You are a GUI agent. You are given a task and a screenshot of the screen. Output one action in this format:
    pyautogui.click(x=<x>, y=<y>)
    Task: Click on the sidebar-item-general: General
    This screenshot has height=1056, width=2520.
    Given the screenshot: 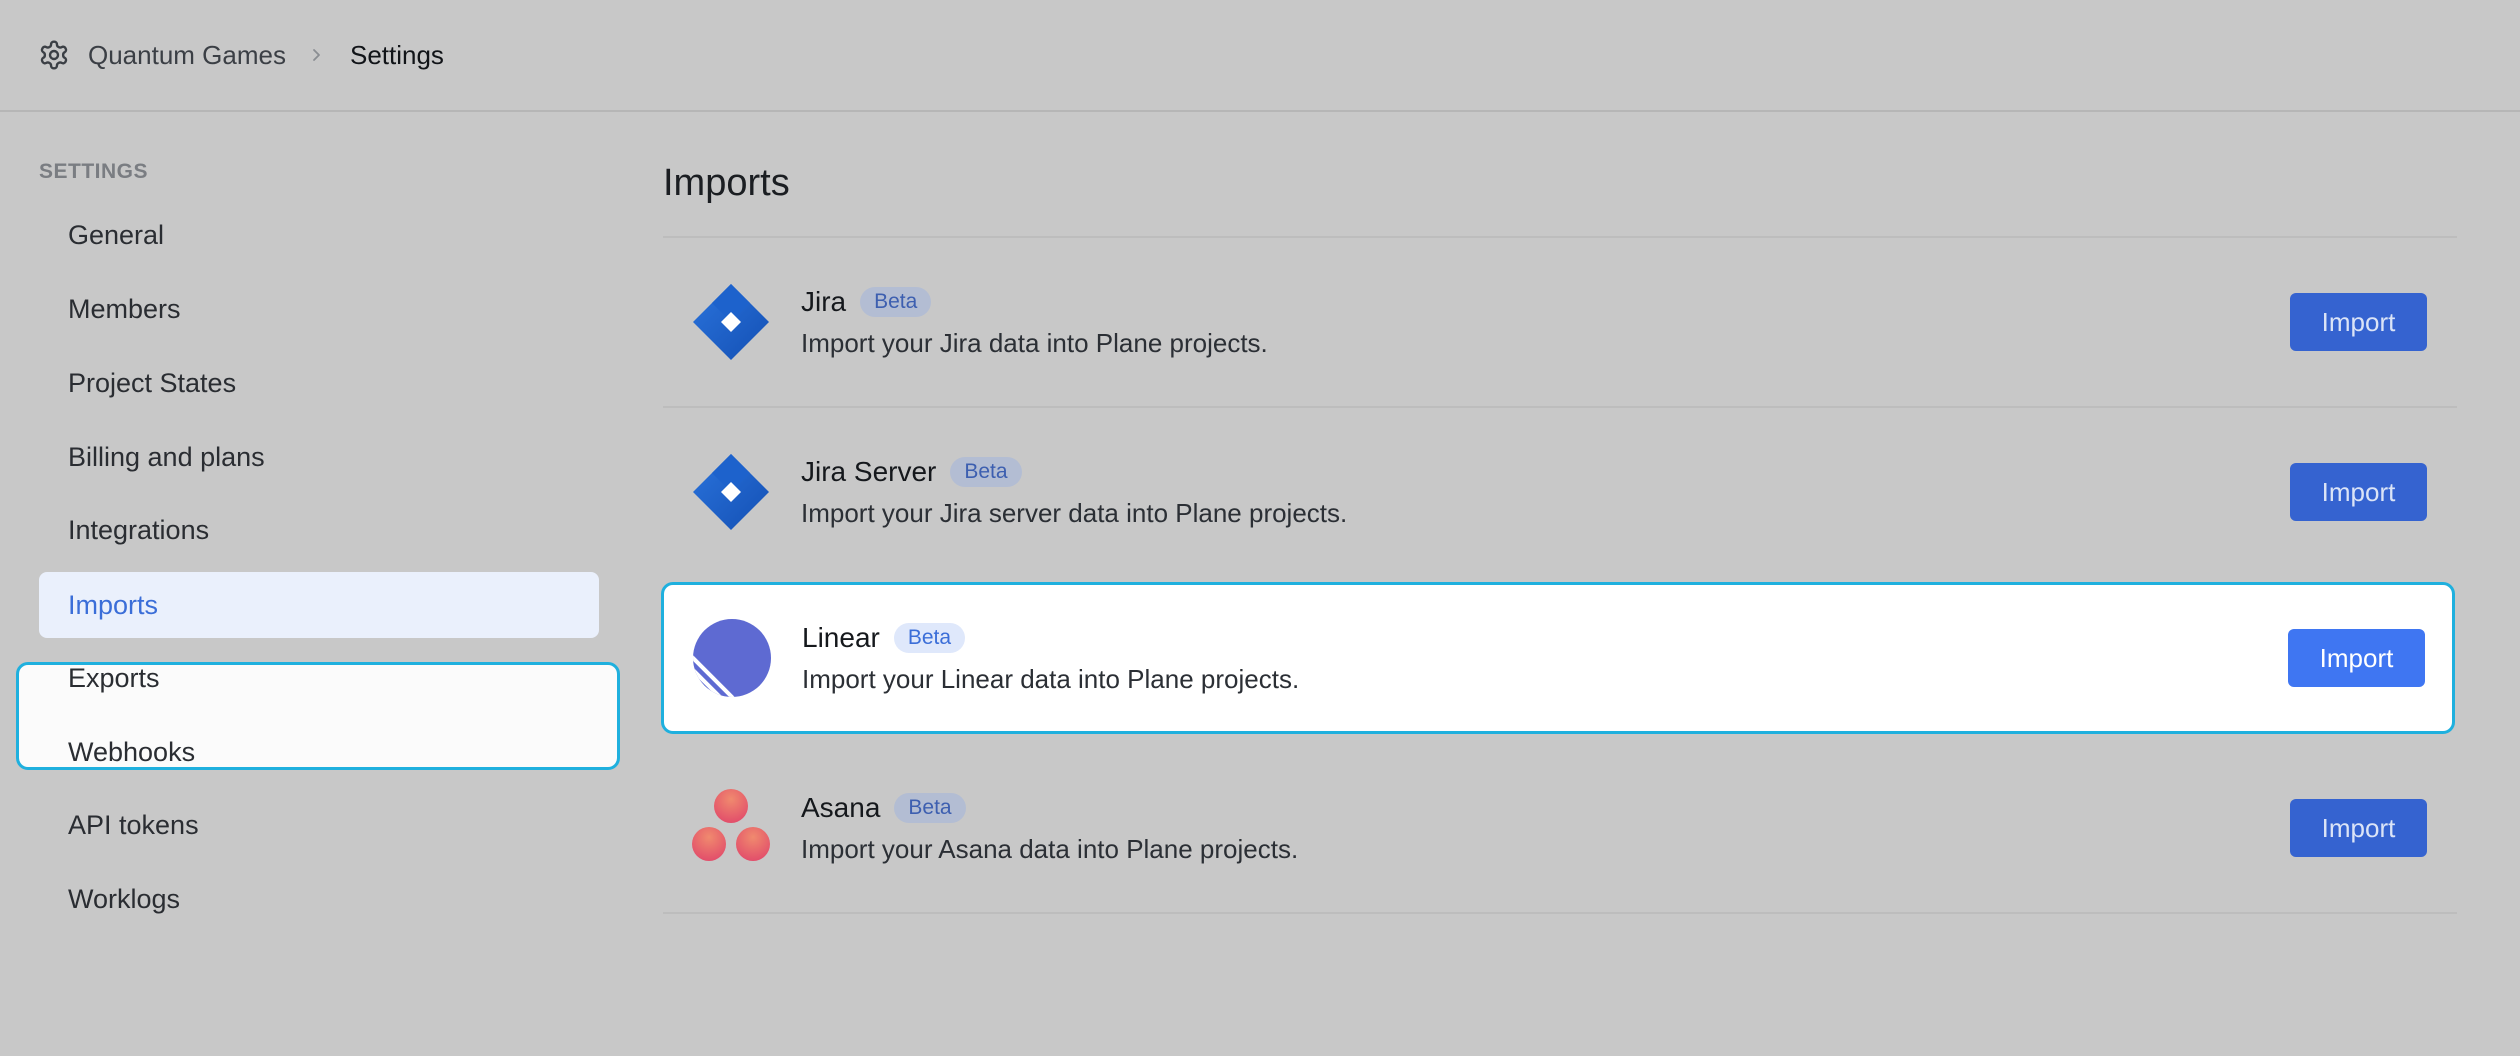 What is the action you would take?
    pyautogui.click(x=319, y=235)
    